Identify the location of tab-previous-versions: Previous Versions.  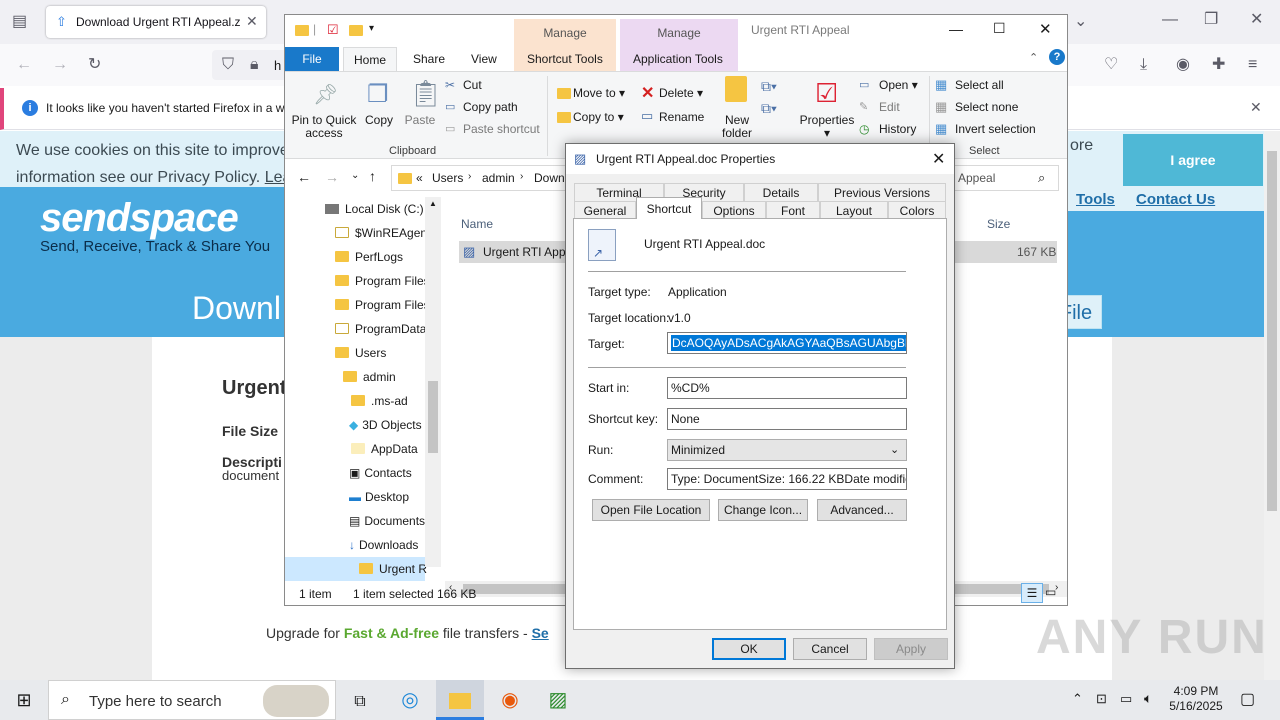
(882, 192).